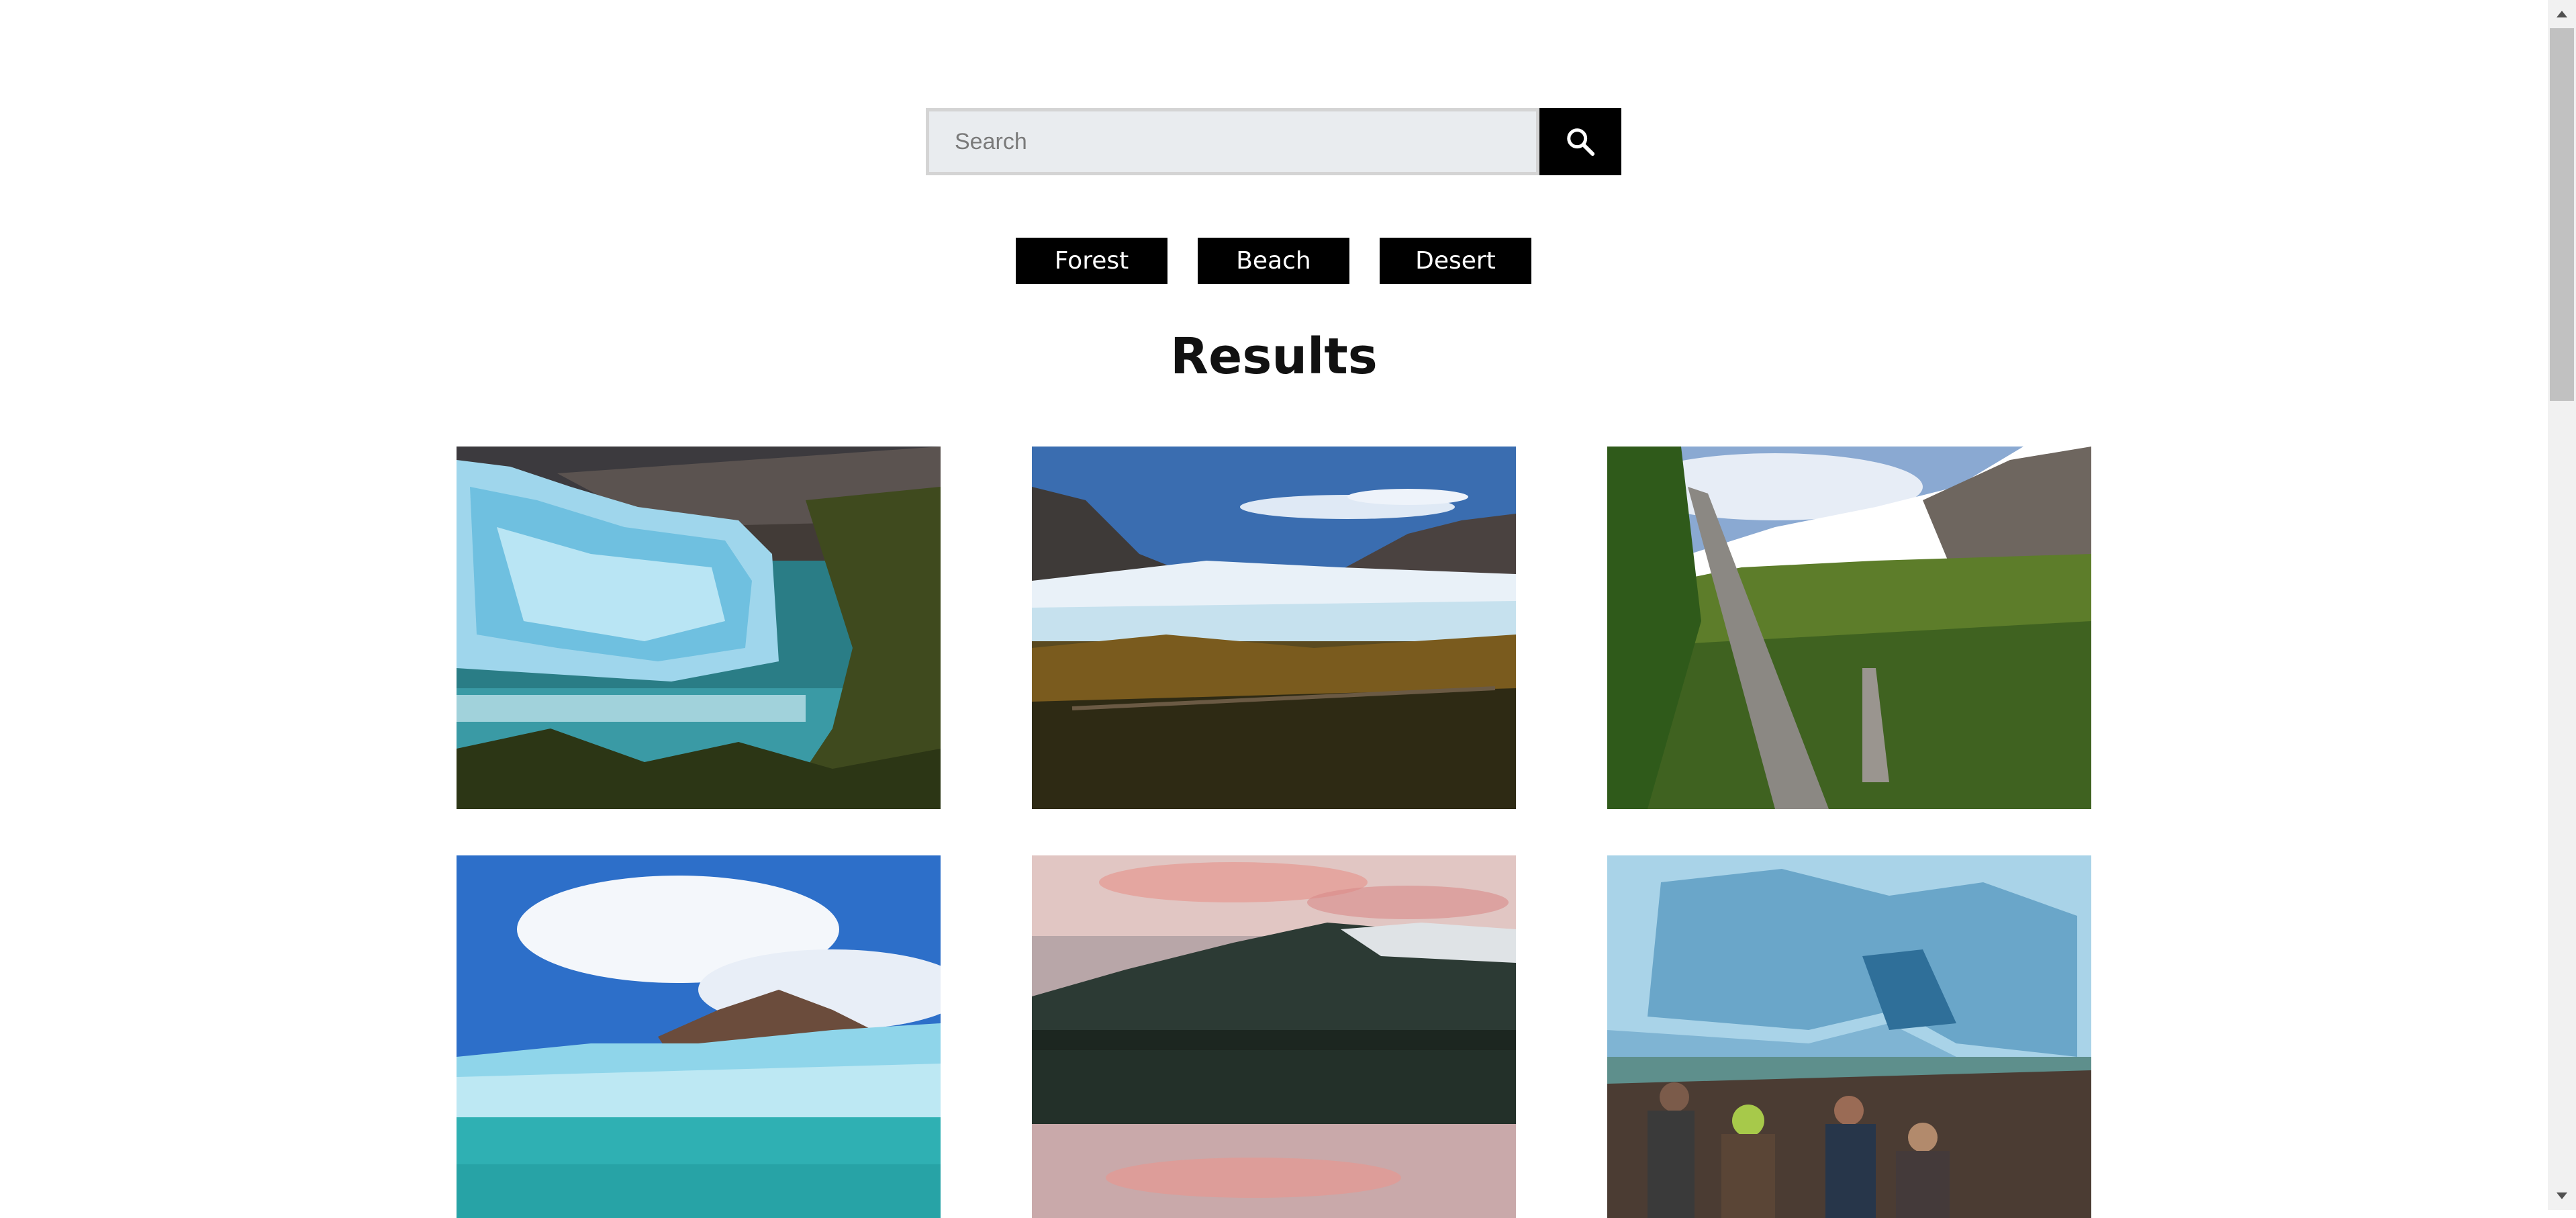 Image resolution: width=2576 pixels, height=1218 pixels. I want to click on category-filters: Forest Beach Desert, so click(1273, 261).